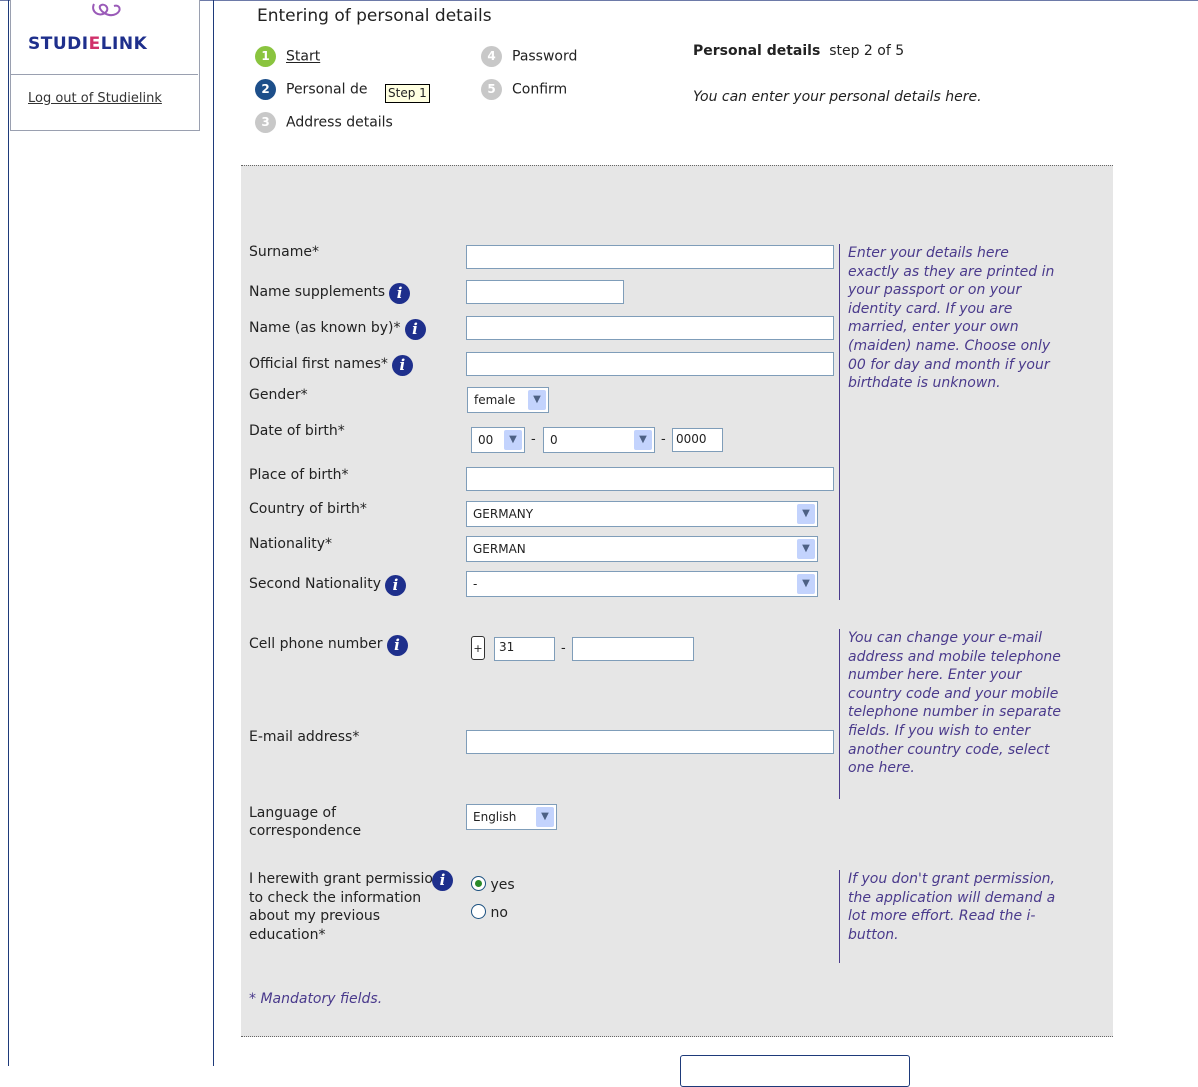 This screenshot has height=1087, width=1198. I want to click on step-number-4: 4, so click(491, 56).